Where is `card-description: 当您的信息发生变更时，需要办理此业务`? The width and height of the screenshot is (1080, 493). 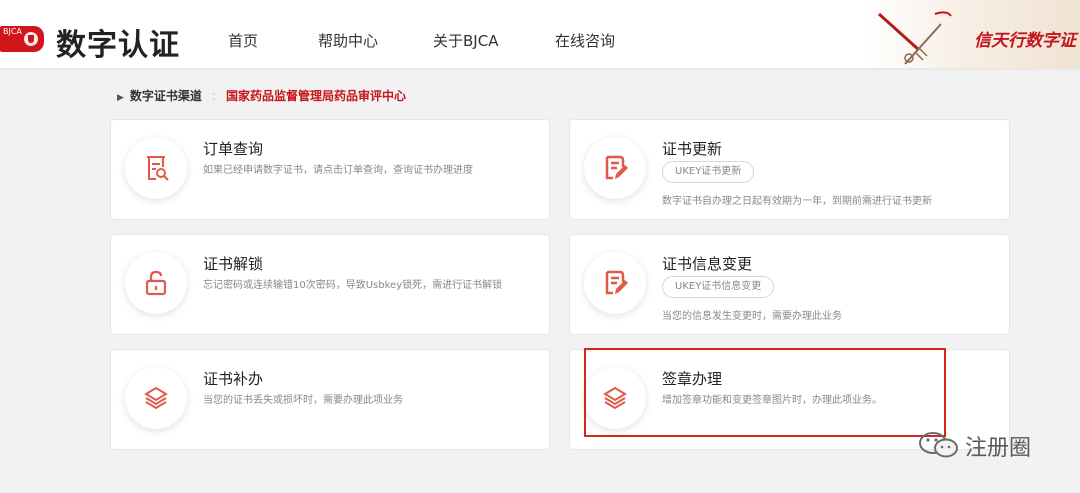
card-description: 当您的信息发生变更时，需要办理此业务 is located at coordinates (752, 316).